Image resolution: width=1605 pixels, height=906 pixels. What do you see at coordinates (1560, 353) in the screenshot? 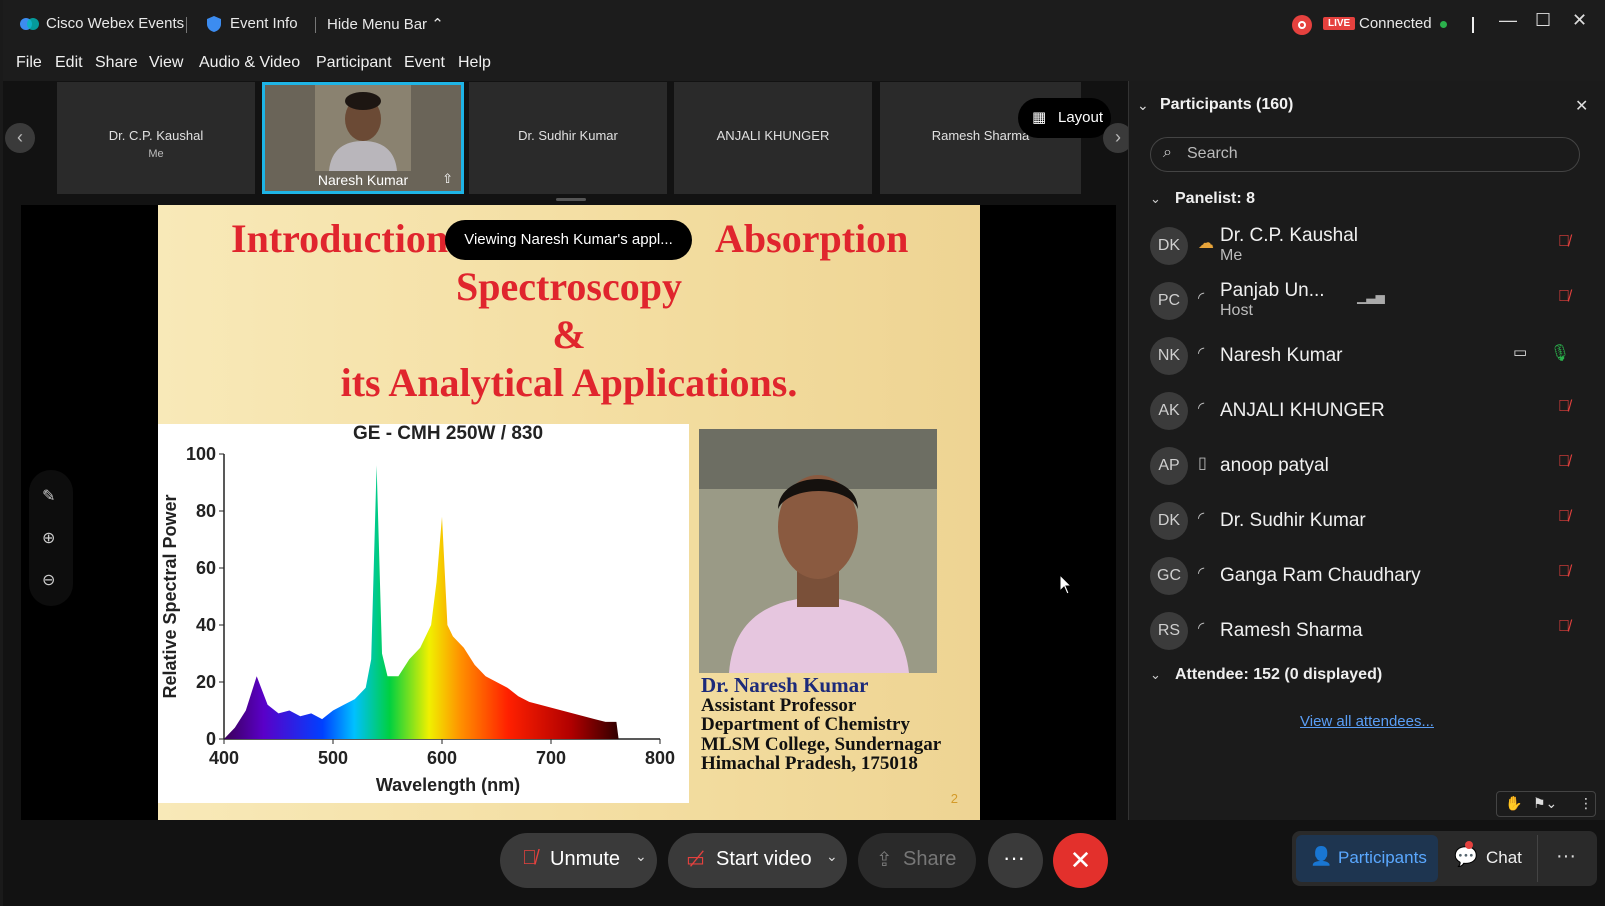
I see `mic-on-icon: 🎙` at bounding box center [1560, 353].